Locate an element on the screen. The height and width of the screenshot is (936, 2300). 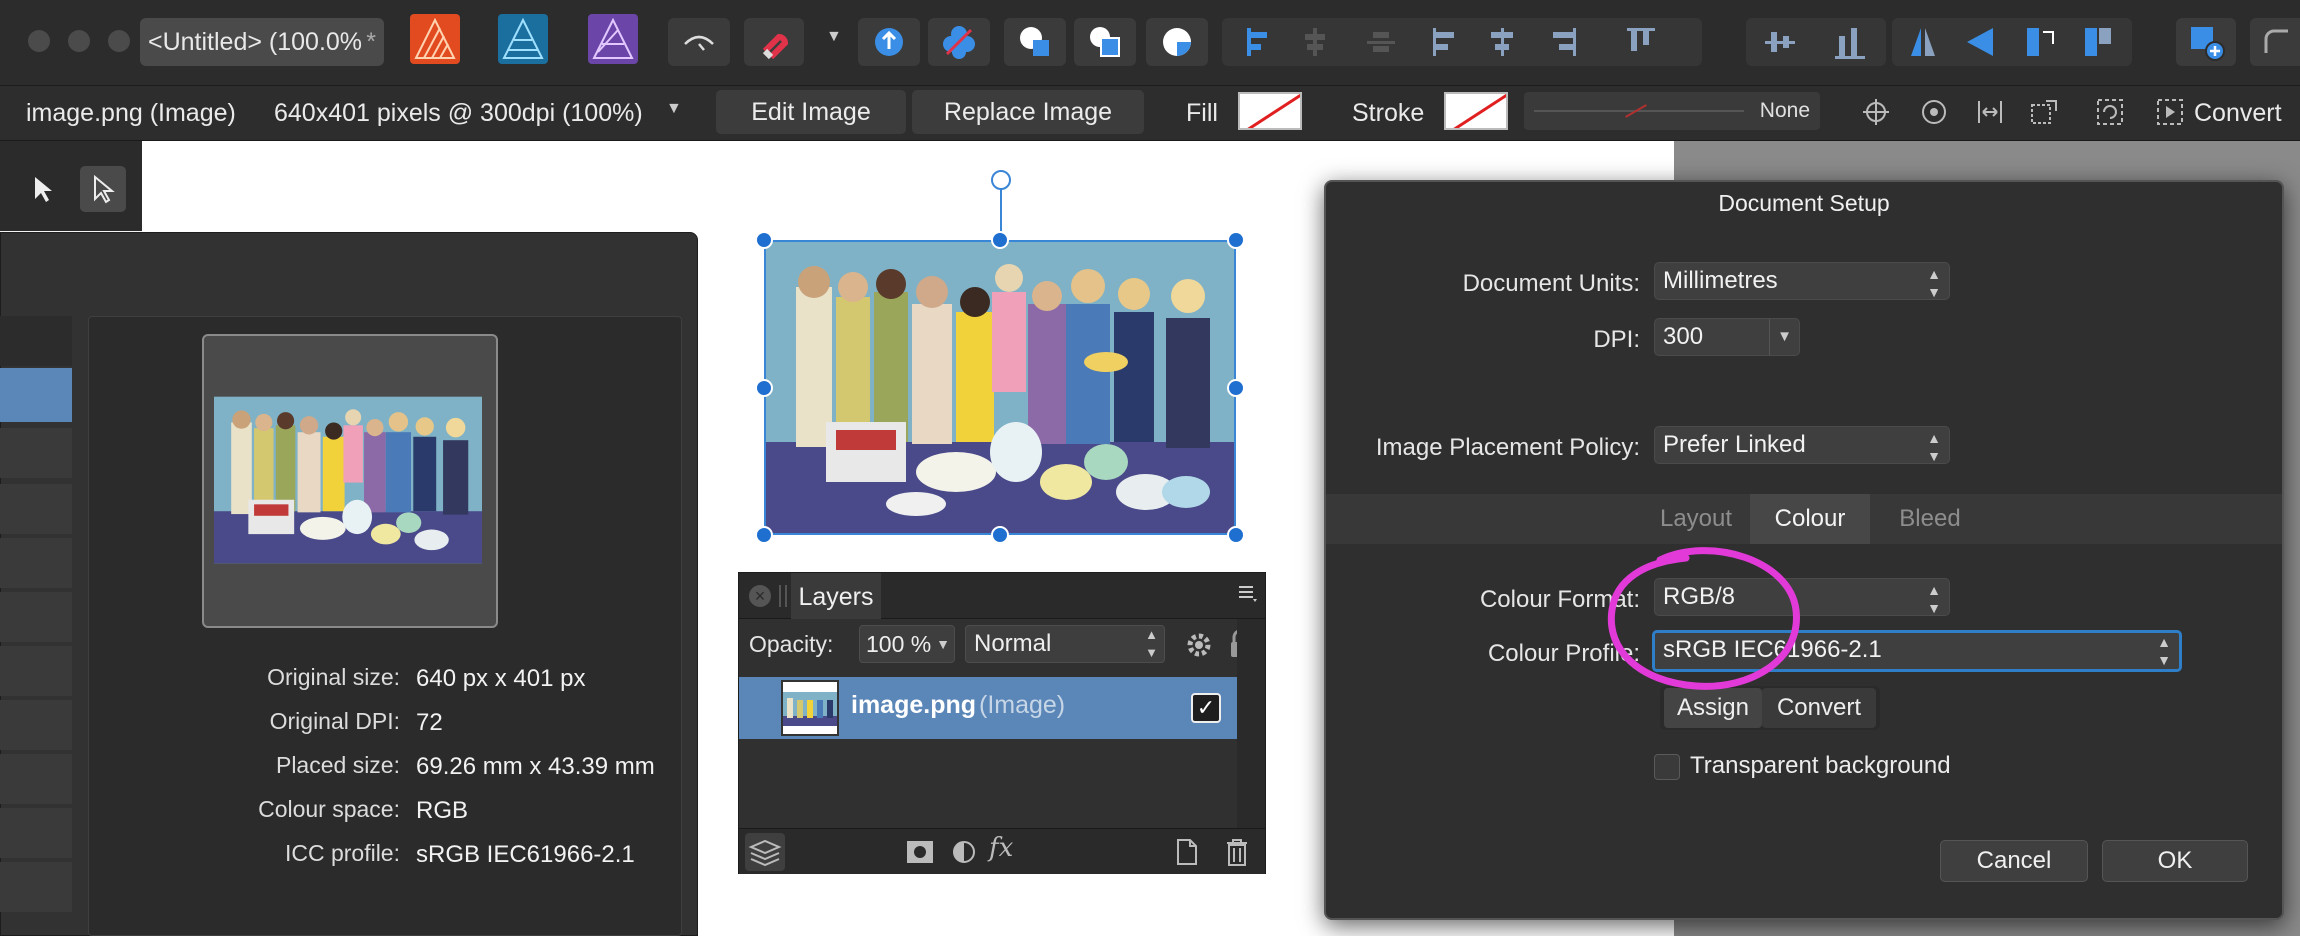
colour-format-stepper-icon: ▲ ▼ is located at coordinates (1934, 599).